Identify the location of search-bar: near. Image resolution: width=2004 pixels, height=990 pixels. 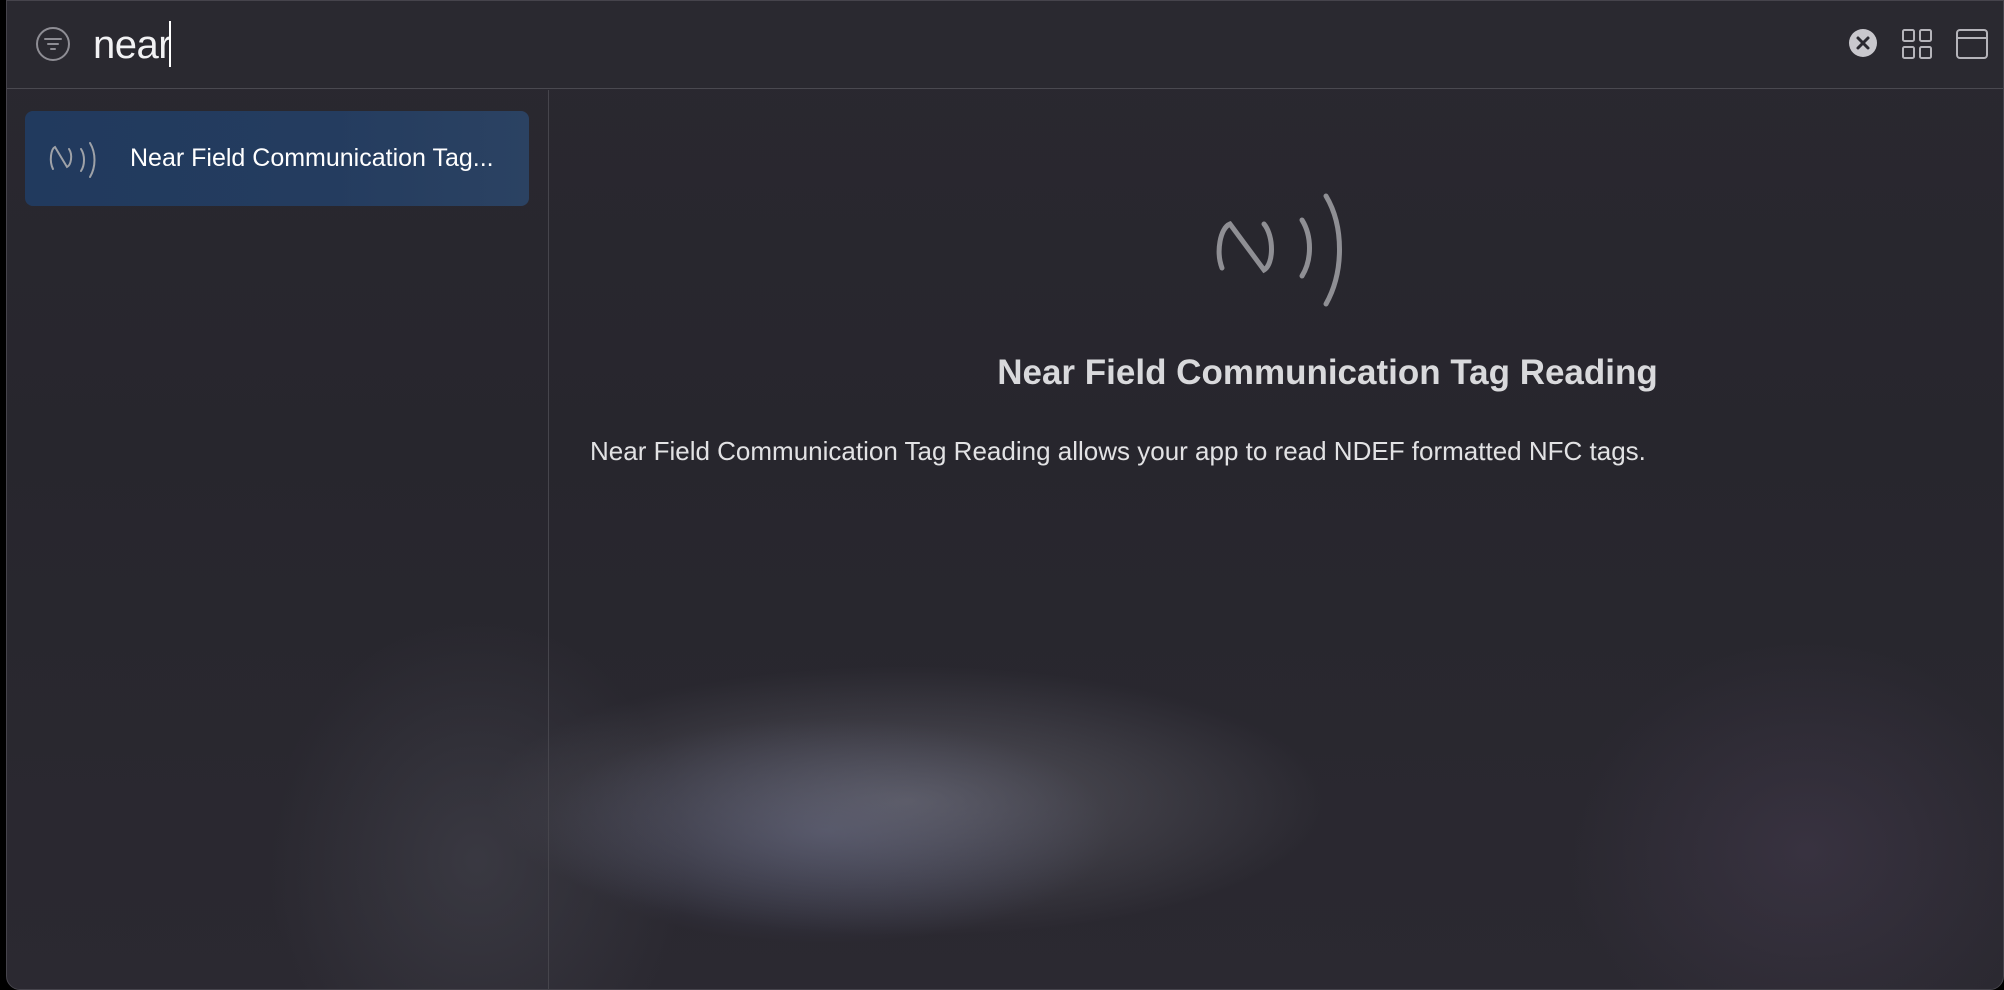
(1005, 45).